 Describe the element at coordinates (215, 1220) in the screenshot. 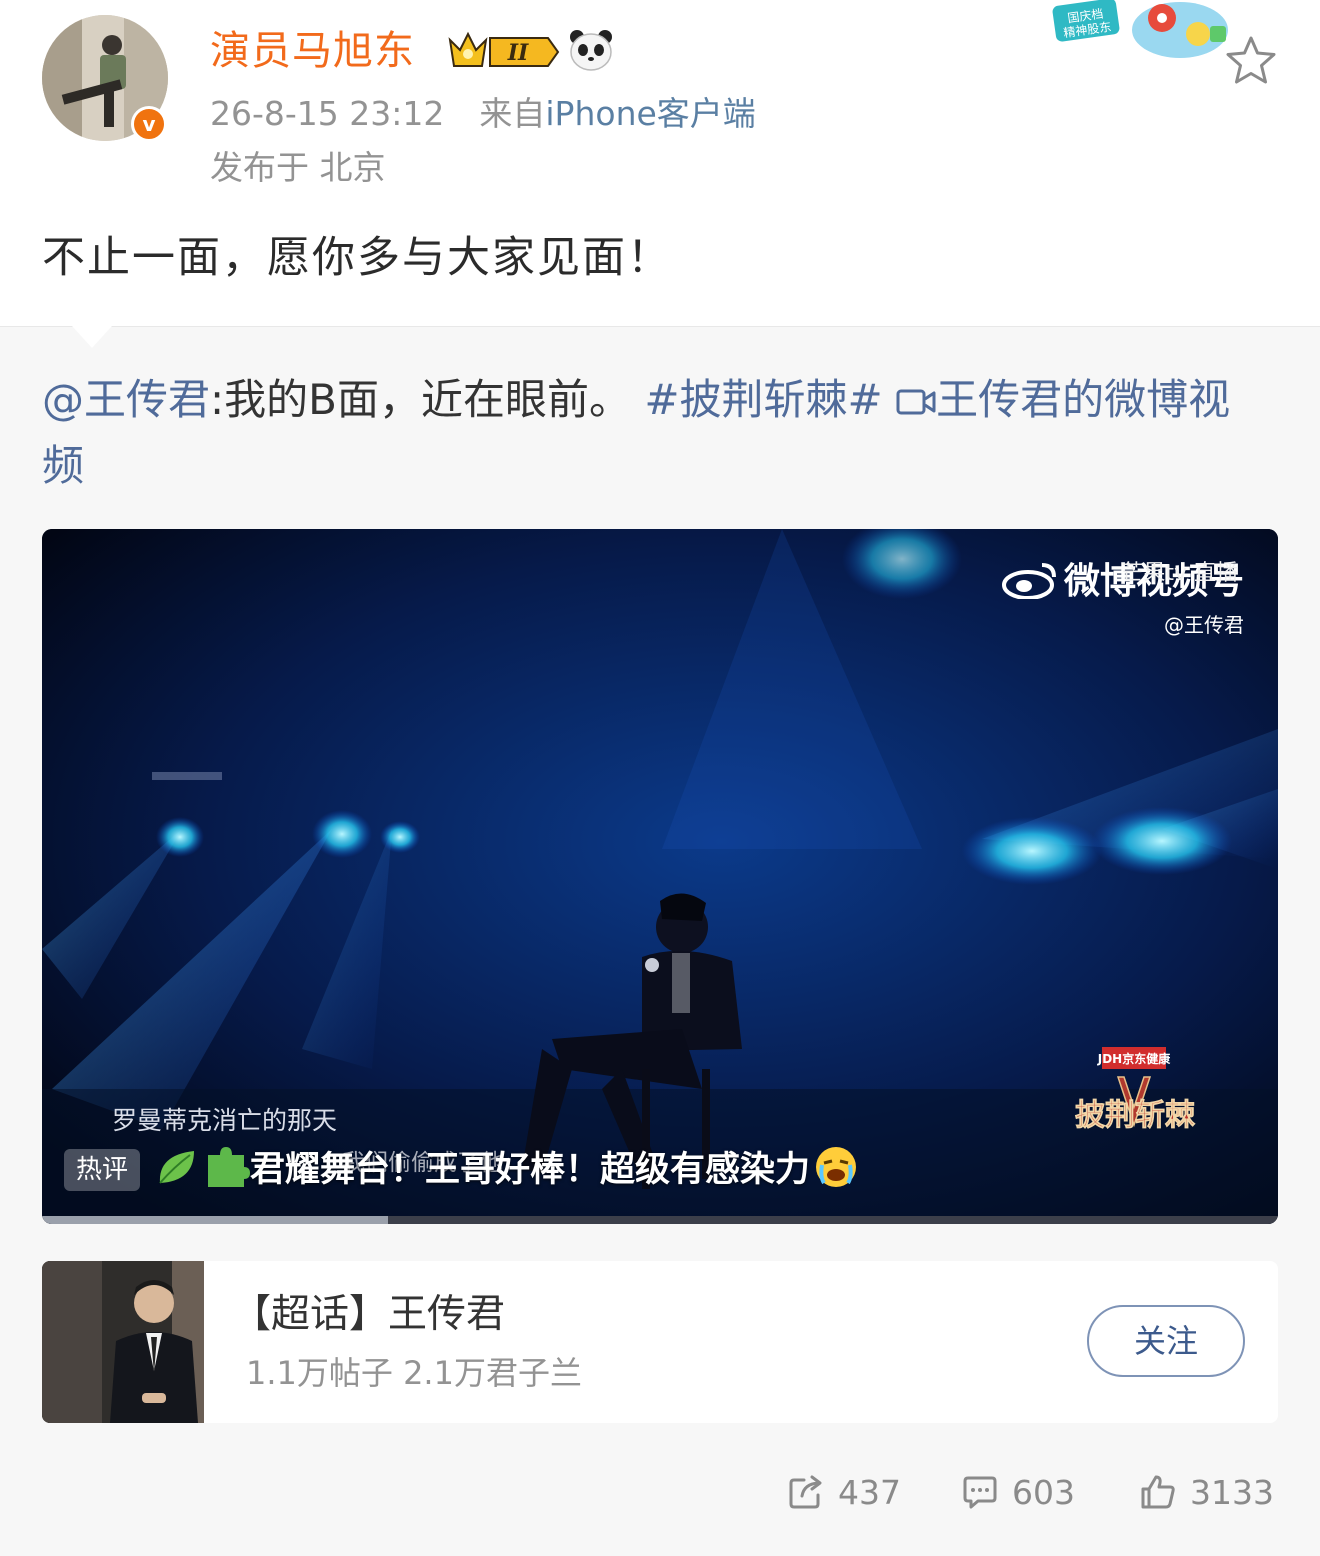

I see `video-progress-fill` at that location.